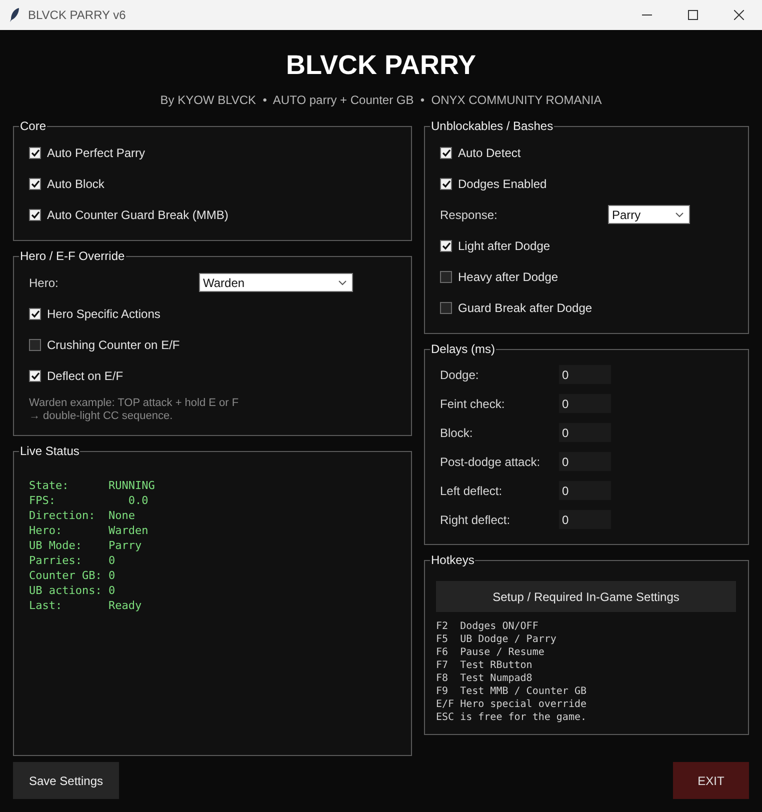 This screenshot has width=762, height=812. What do you see at coordinates (489, 153) in the screenshot?
I see `checkbox-label: Auto Detect` at bounding box center [489, 153].